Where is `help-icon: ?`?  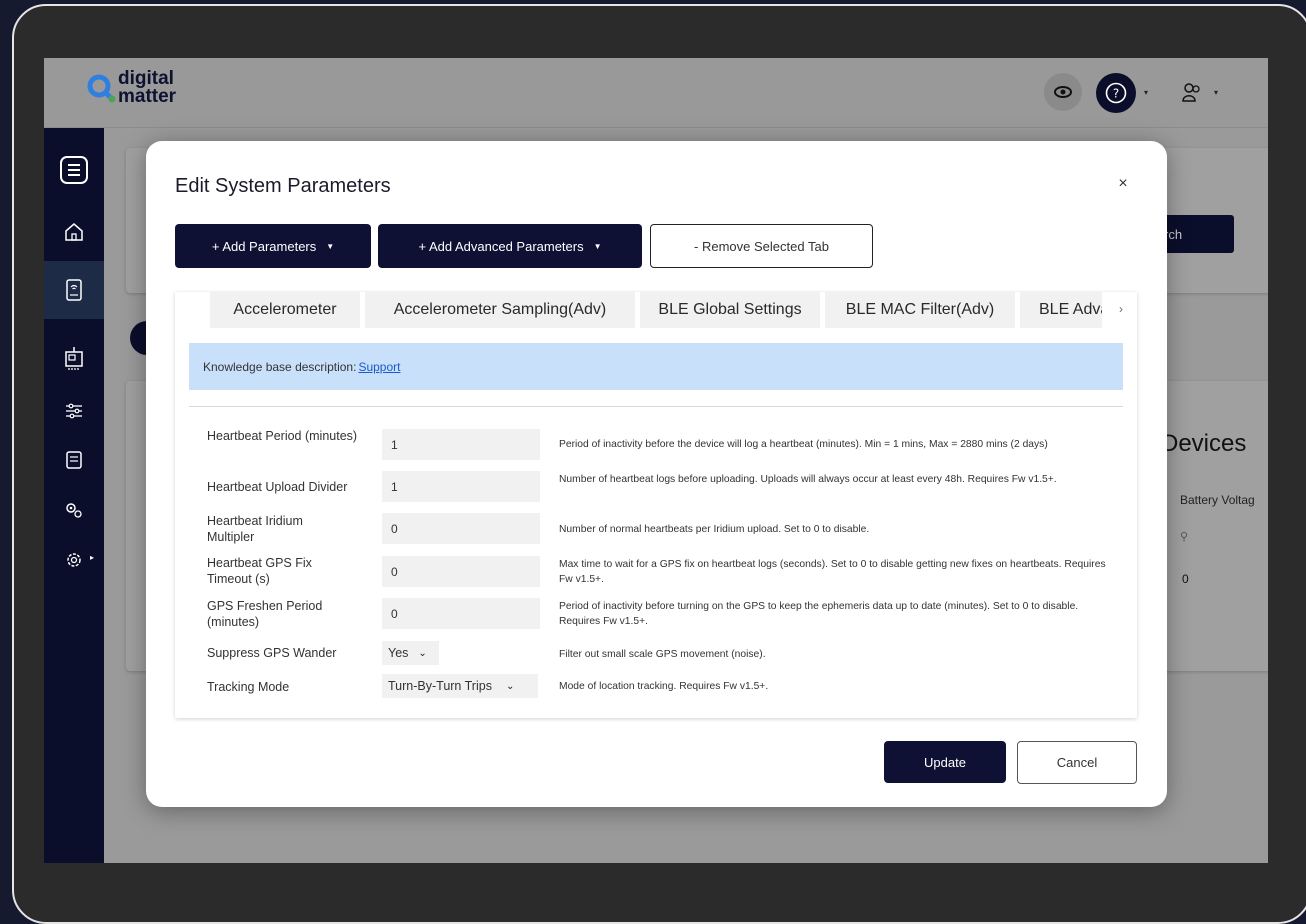 help-icon: ? is located at coordinates (1116, 93).